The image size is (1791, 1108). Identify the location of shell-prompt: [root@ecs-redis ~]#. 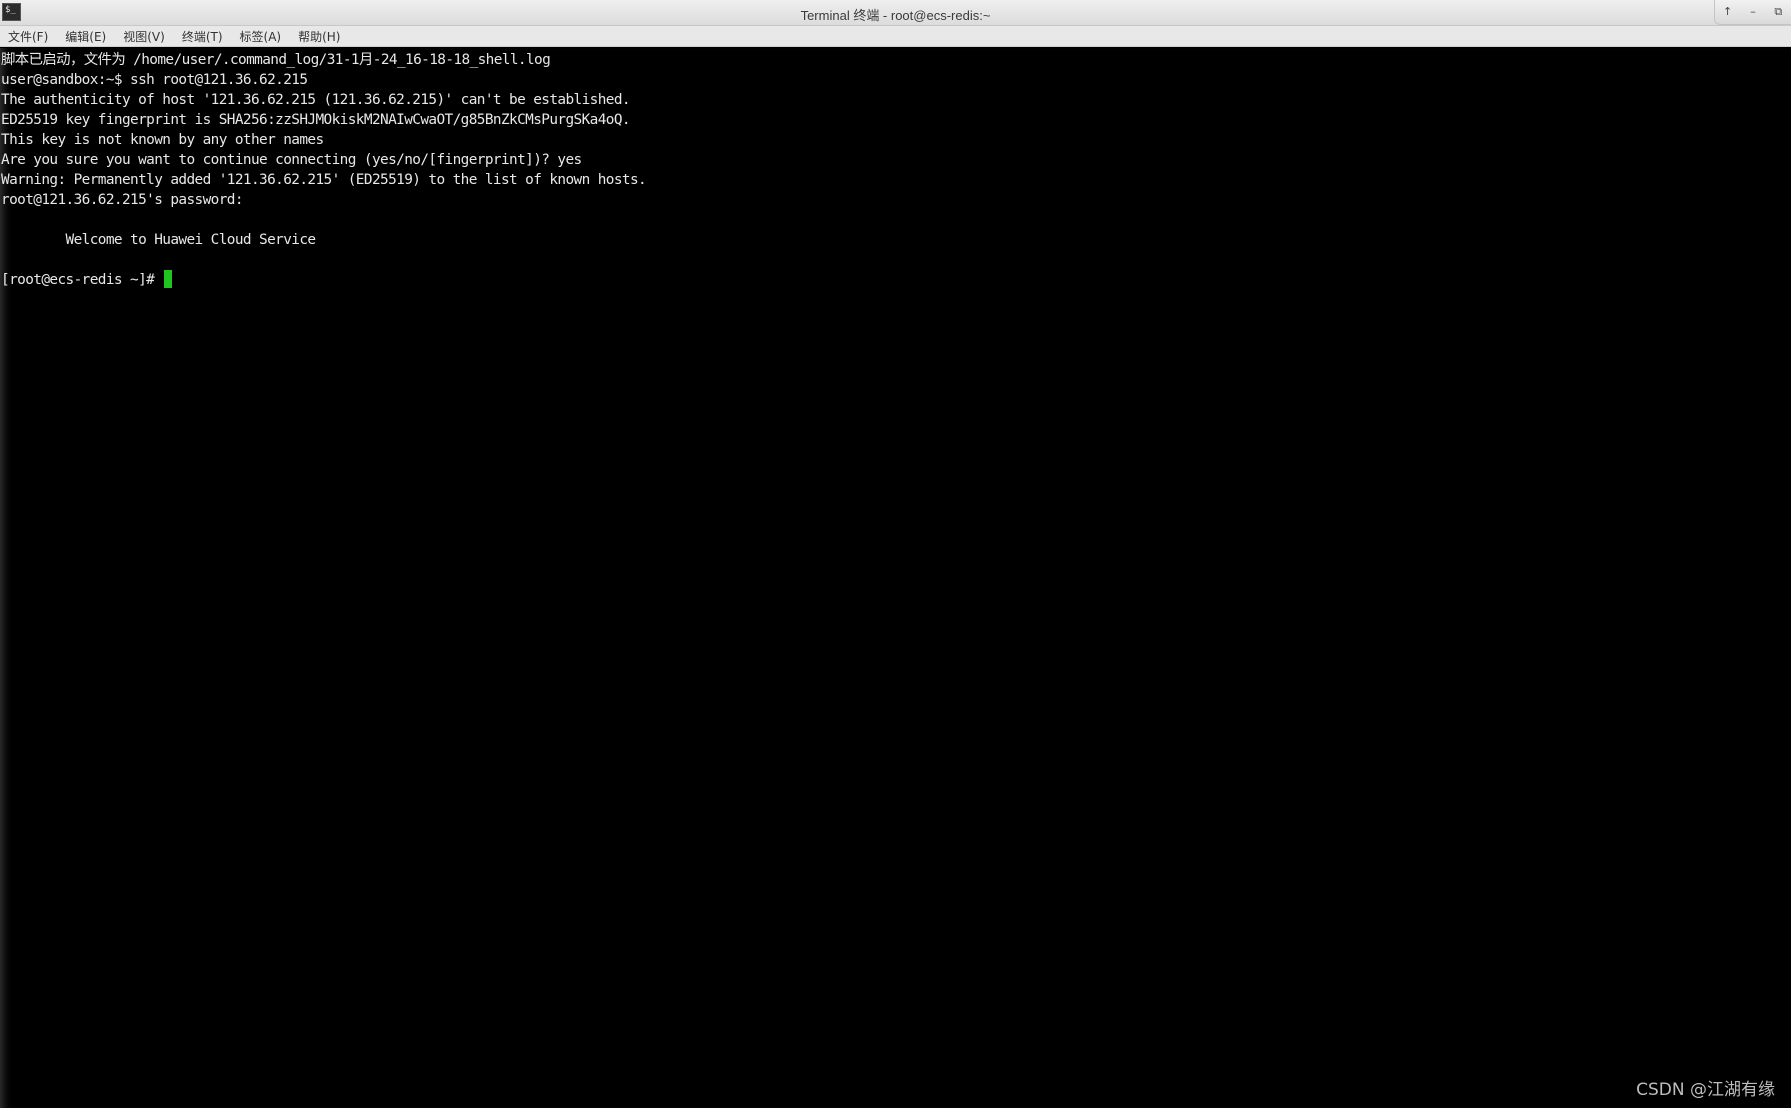
(82, 280).